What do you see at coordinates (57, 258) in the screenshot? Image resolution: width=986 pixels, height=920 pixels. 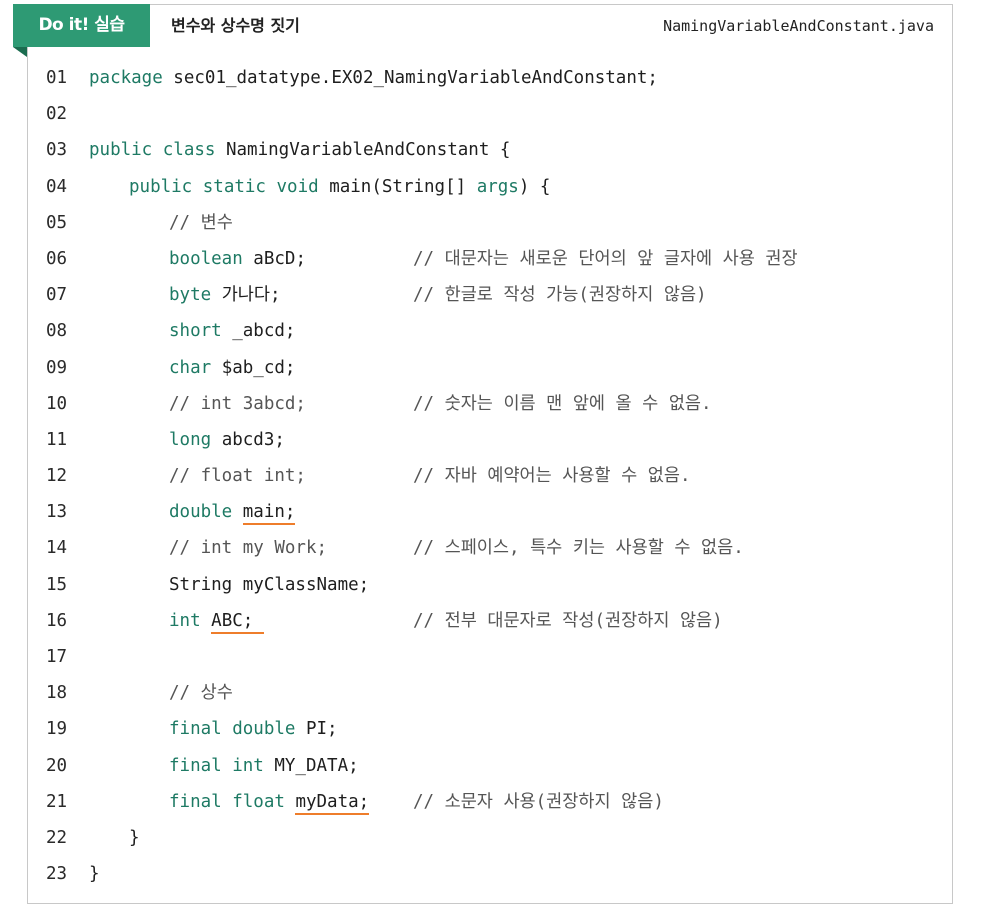 I see `line-number: 06` at bounding box center [57, 258].